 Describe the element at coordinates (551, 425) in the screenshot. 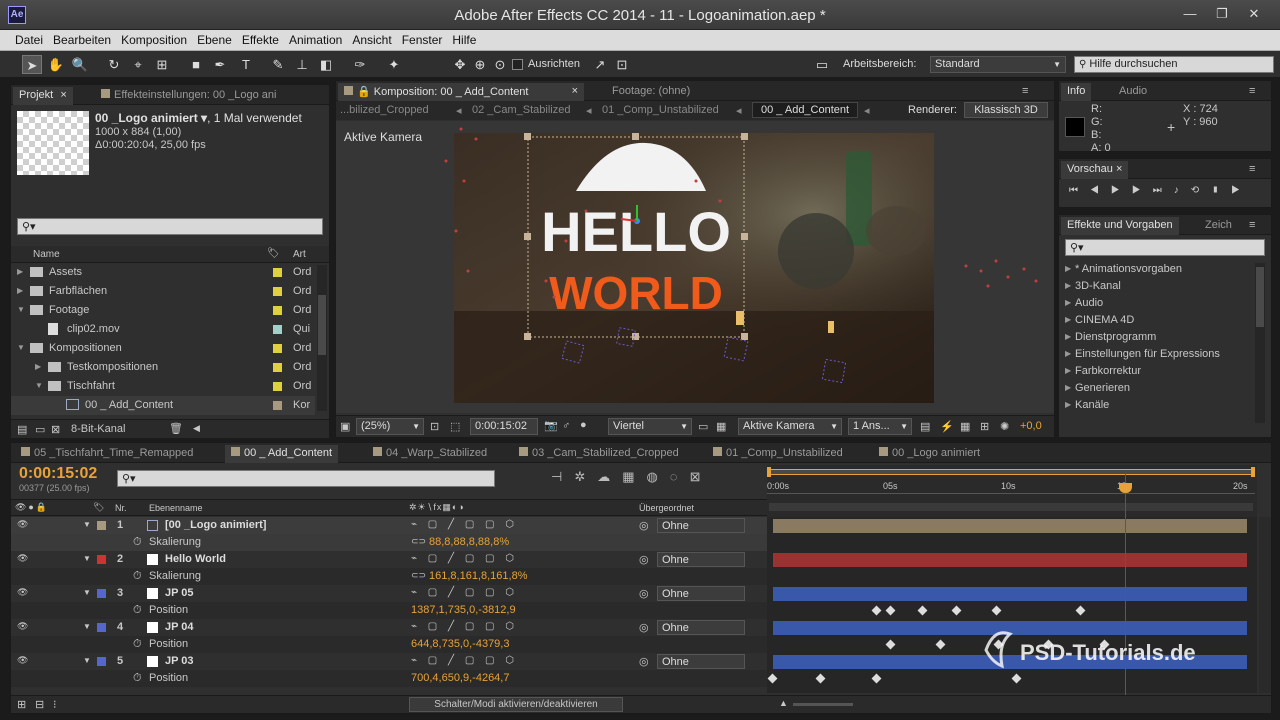

I see `snapshot-icon: 📷` at that location.